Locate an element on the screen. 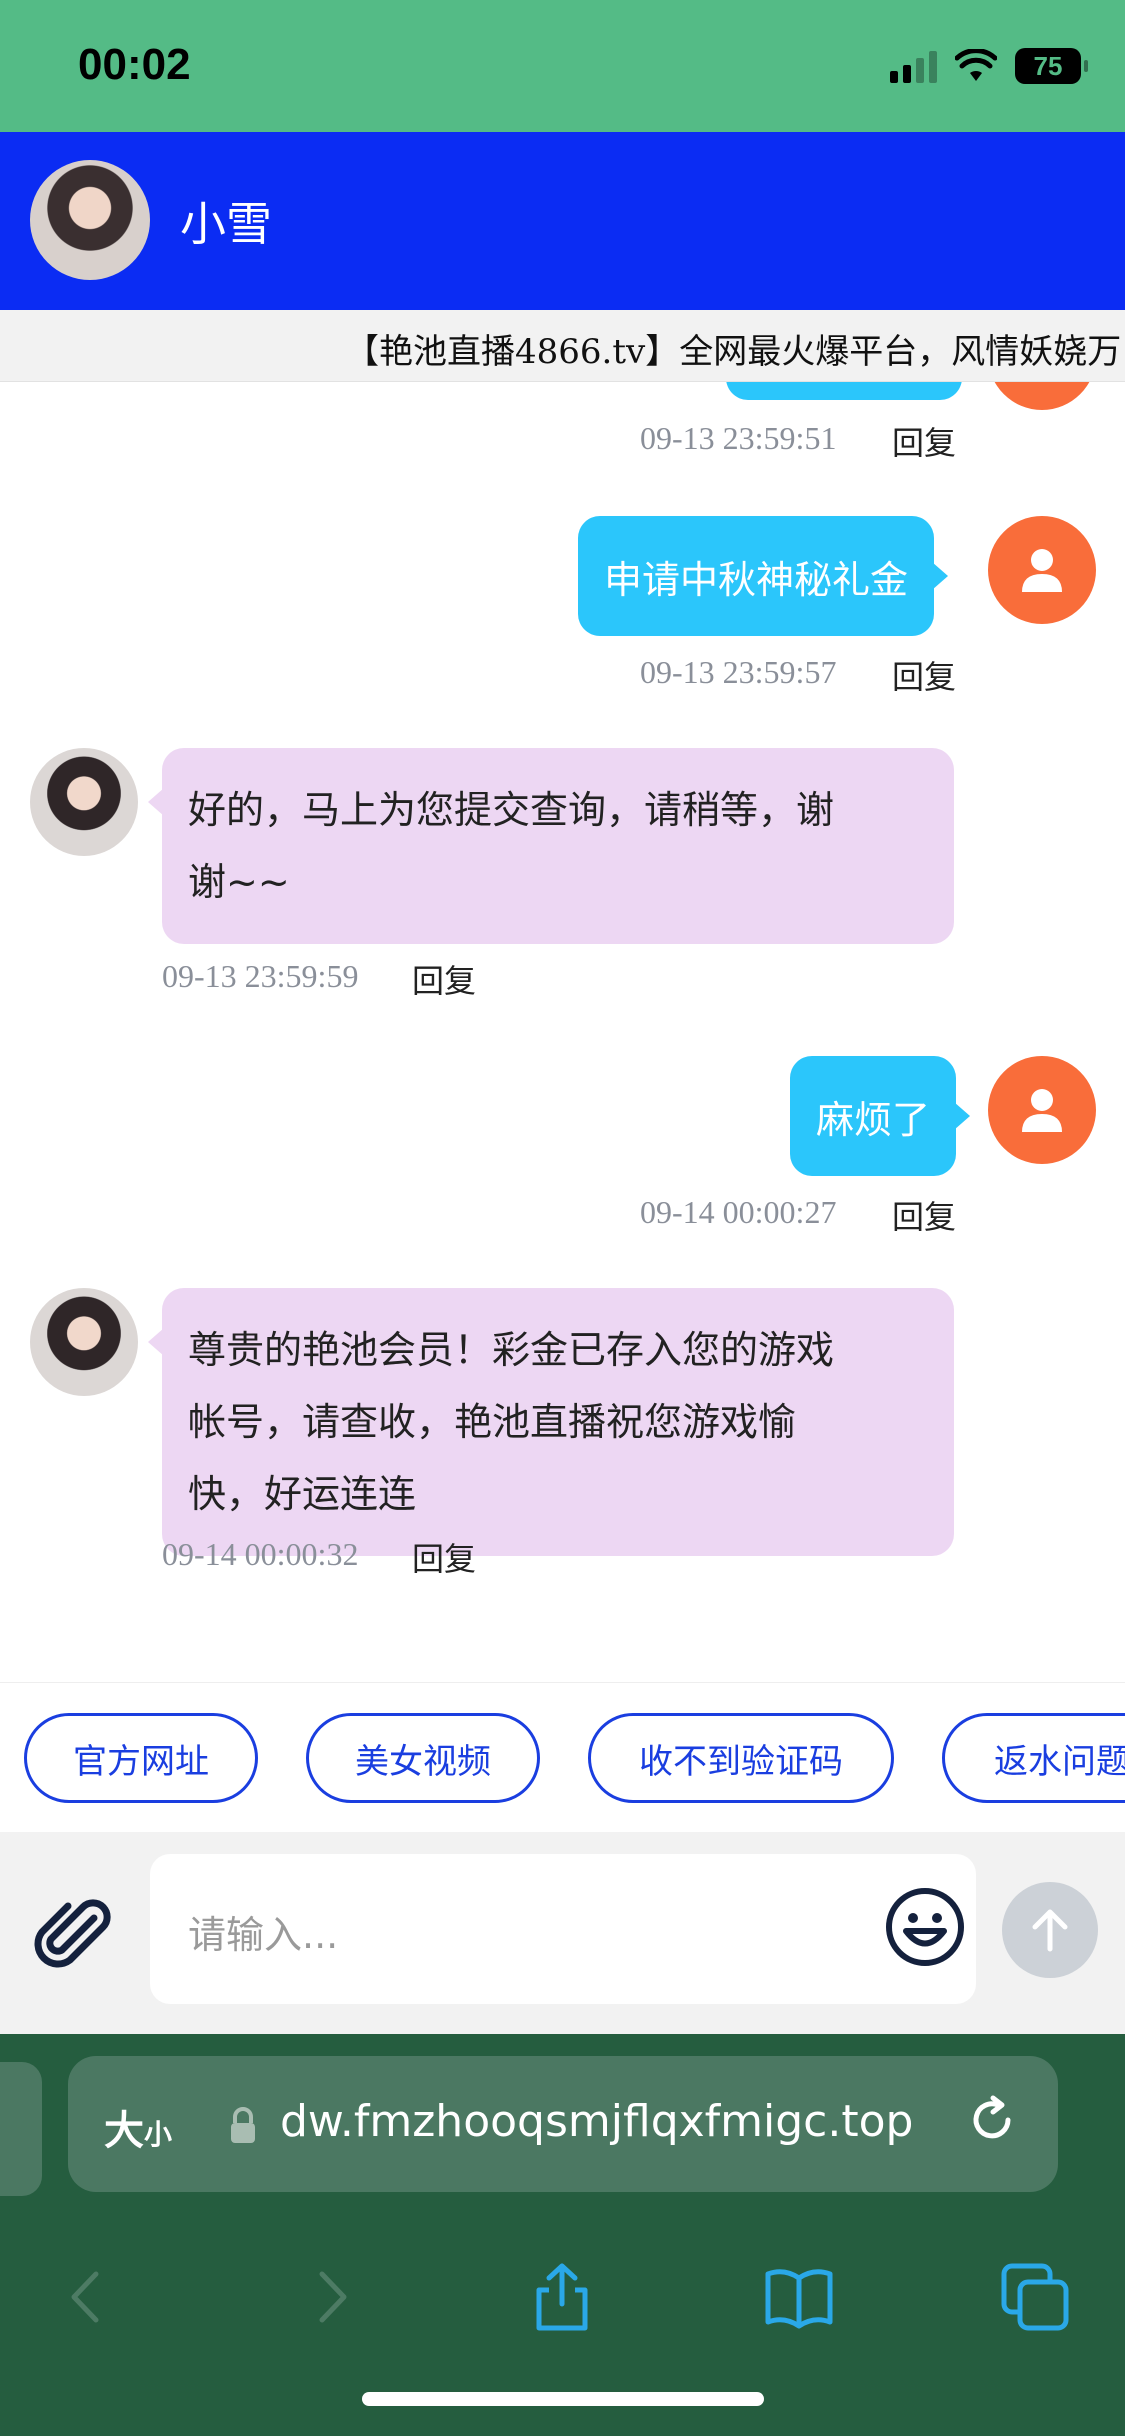 The width and height of the screenshot is (1125, 2436). chat-header: 小雪 is located at coordinates (562, 221).